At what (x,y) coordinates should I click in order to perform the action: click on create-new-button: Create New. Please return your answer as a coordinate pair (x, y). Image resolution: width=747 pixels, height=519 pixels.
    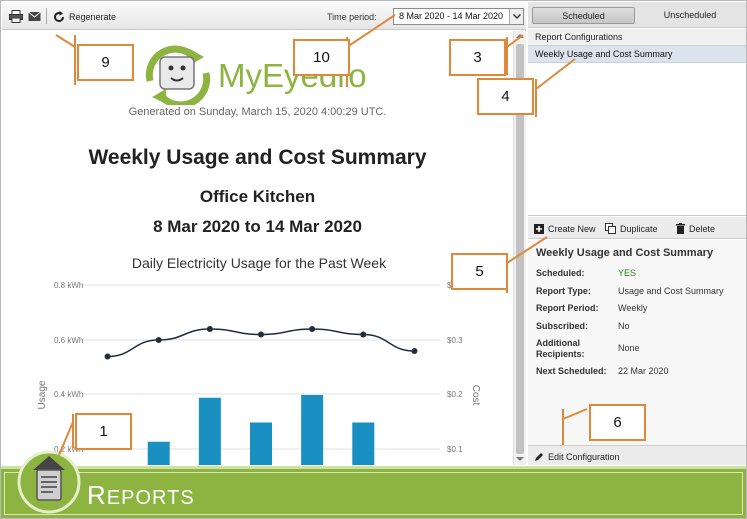
    Looking at the image, I should click on (565, 228).